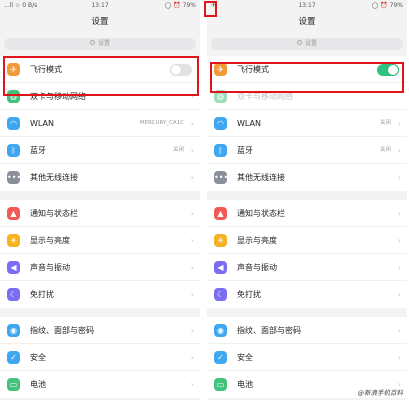 The height and width of the screenshot is (400, 409). What do you see at coordinates (100, 5) in the screenshot?
I see `status-bar: ...ll ☆ 0 B/s 13:17 ◯ ⏰ 79%` at bounding box center [100, 5].